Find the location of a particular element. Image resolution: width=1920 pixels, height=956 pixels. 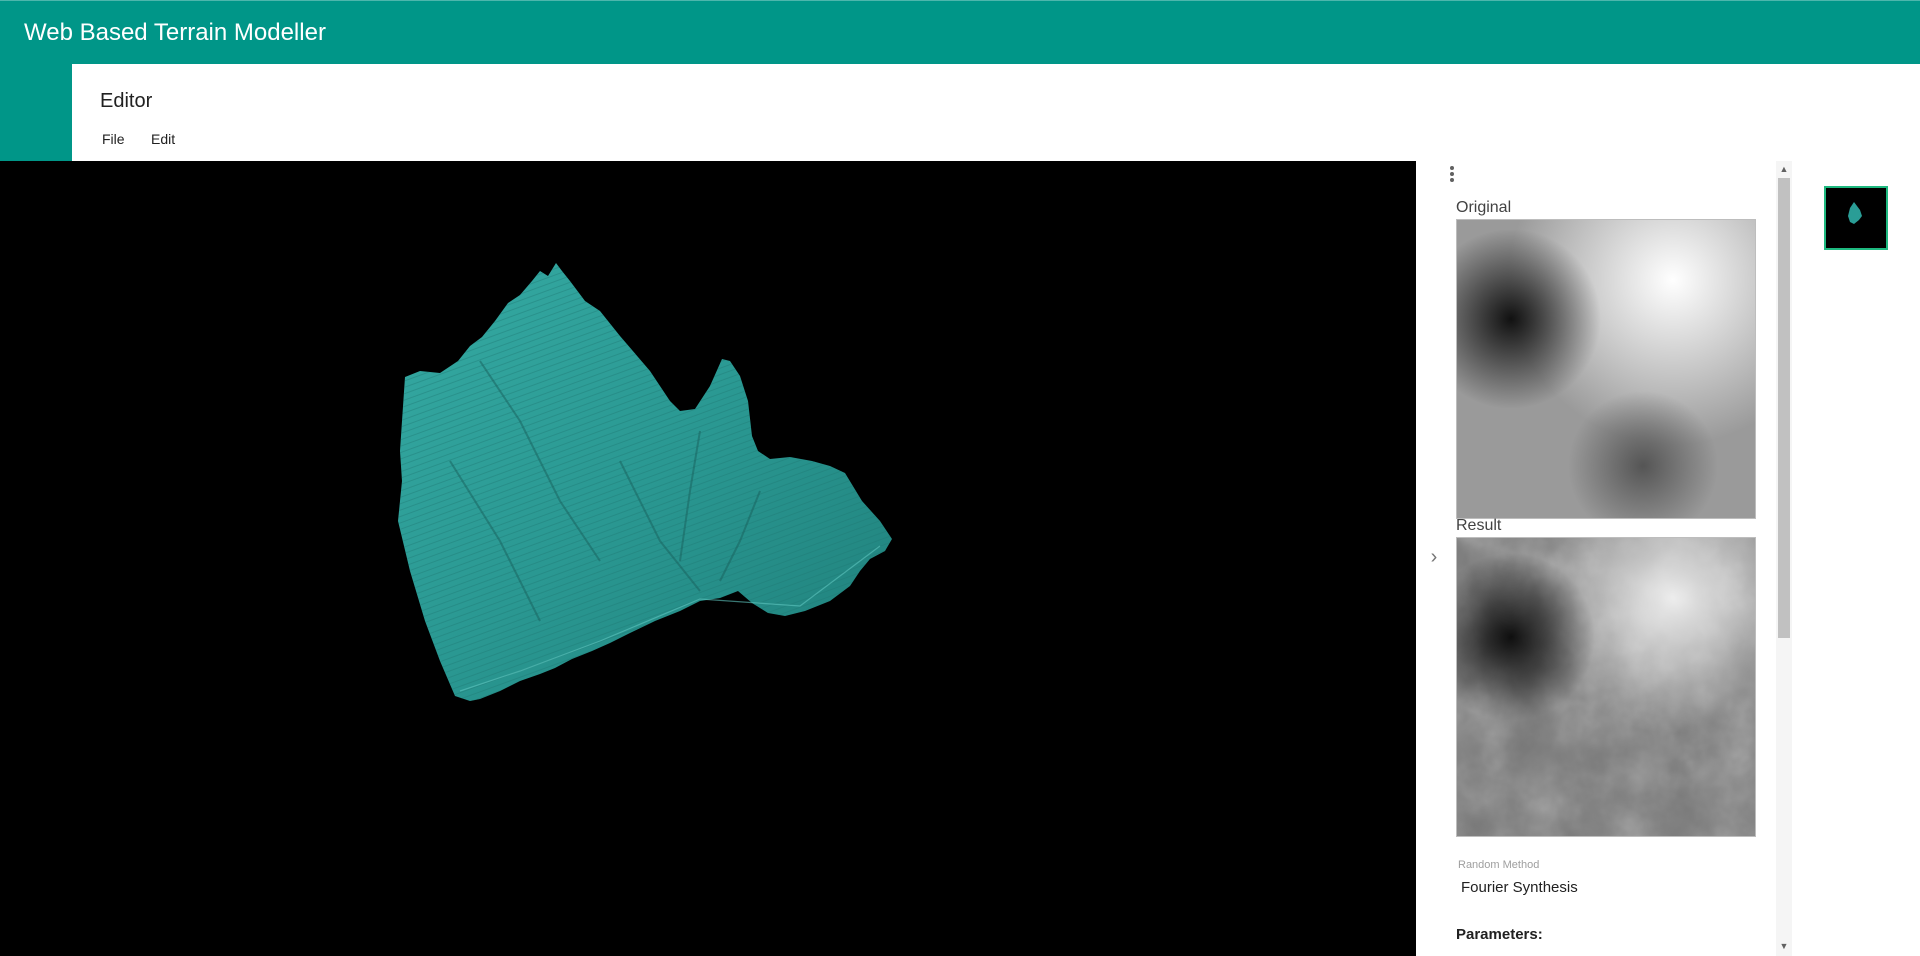

side-accent is located at coordinates (36, 112).